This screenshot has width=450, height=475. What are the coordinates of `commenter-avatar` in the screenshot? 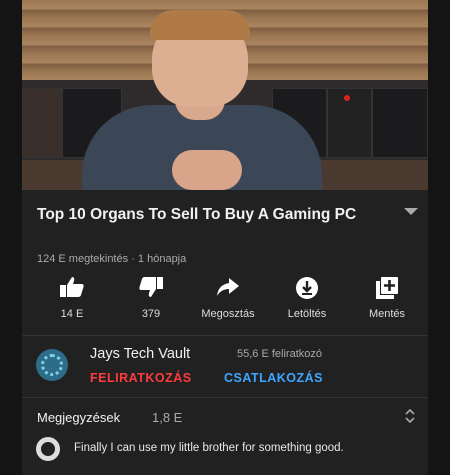 It's located at (48, 449).